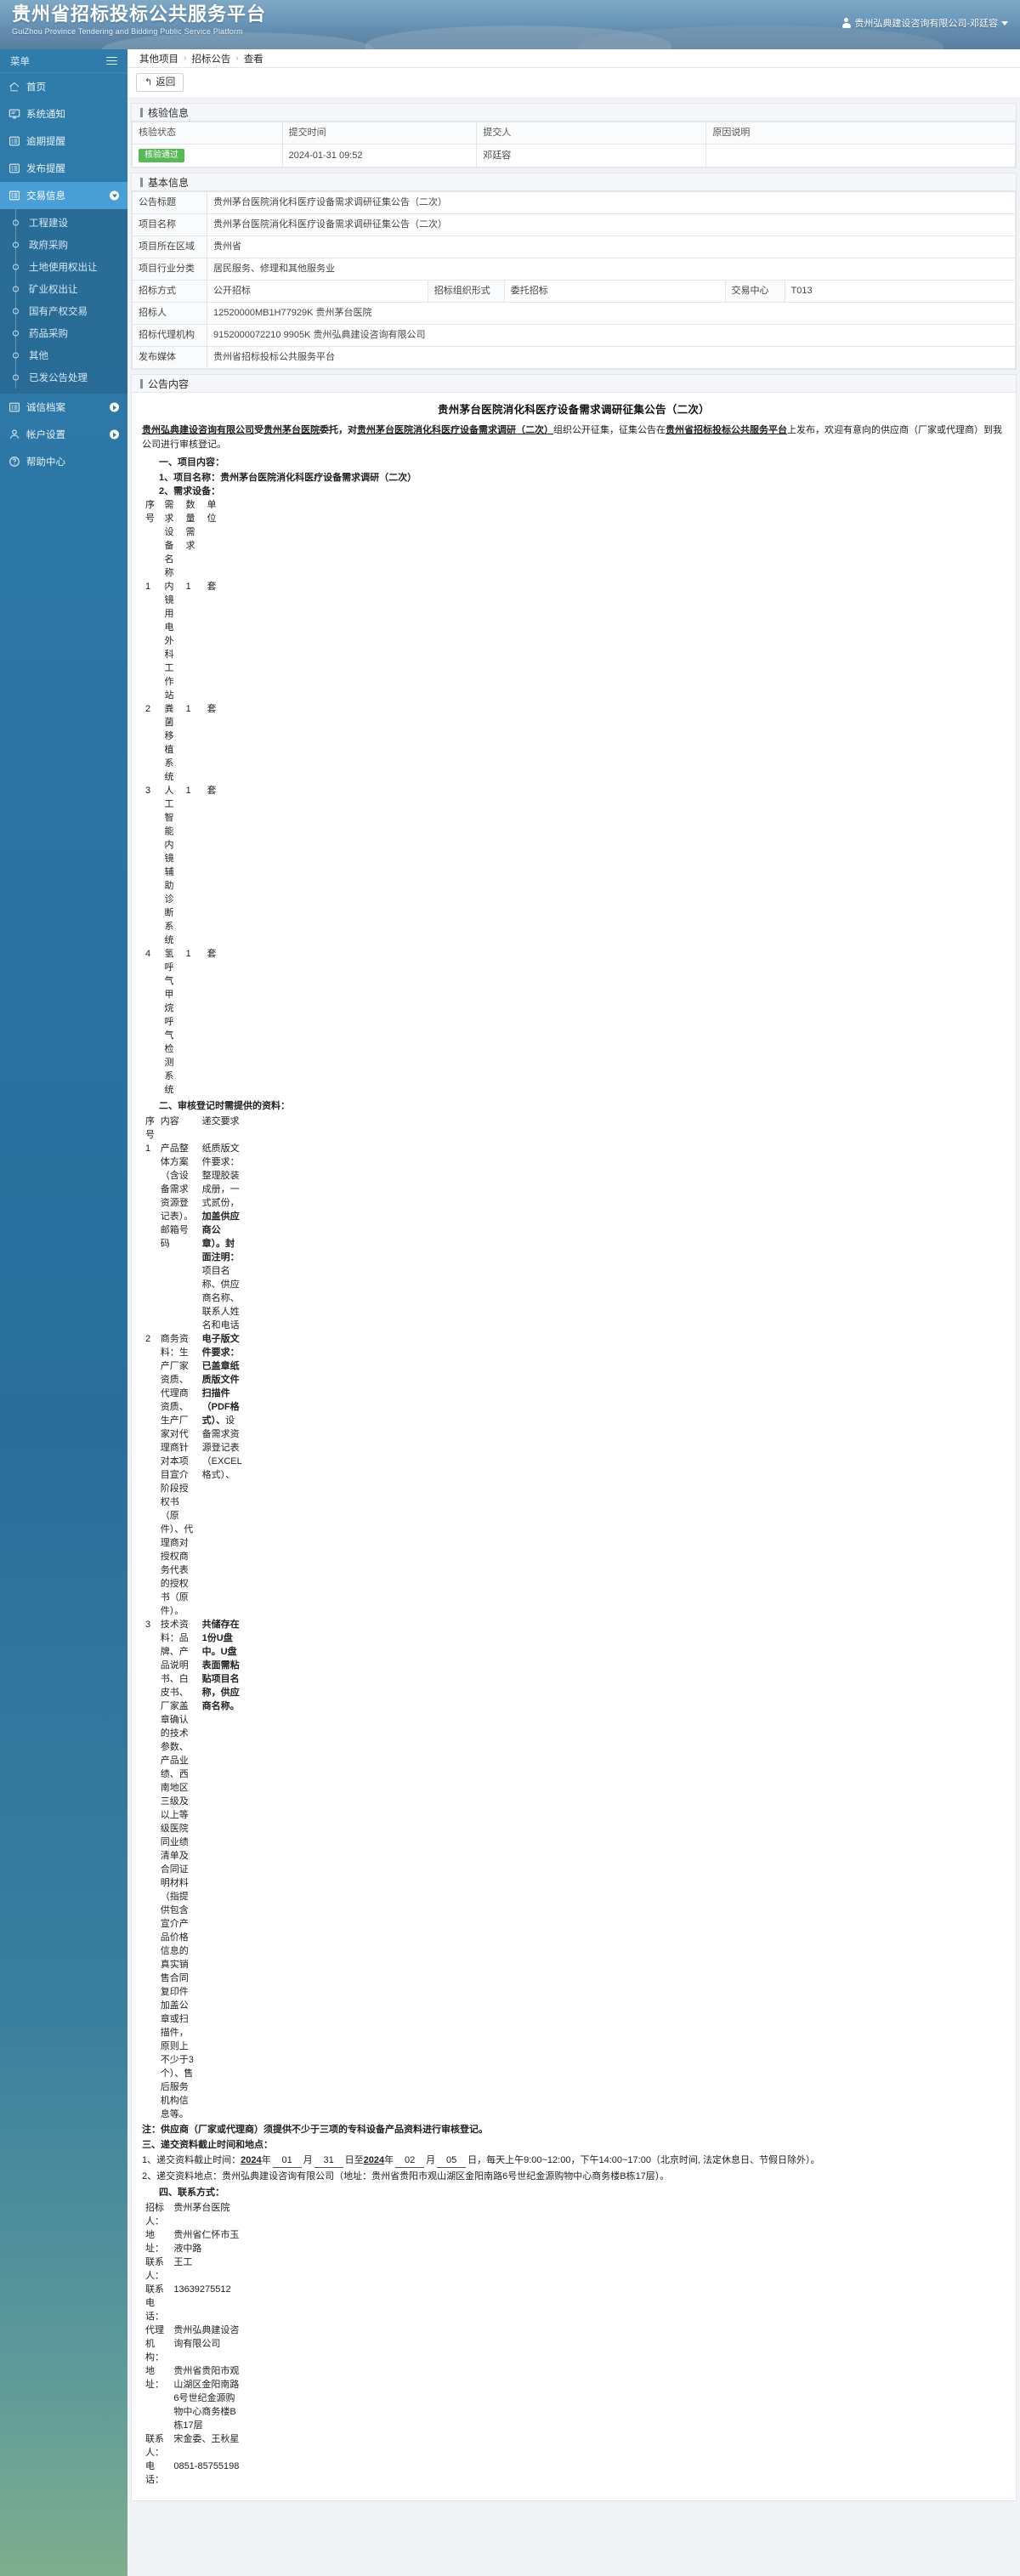 The image size is (1020, 2576). What do you see at coordinates (64, 267) in the screenshot?
I see `sidebar-subitem-land-use-rights: 土地使用权出让` at bounding box center [64, 267].